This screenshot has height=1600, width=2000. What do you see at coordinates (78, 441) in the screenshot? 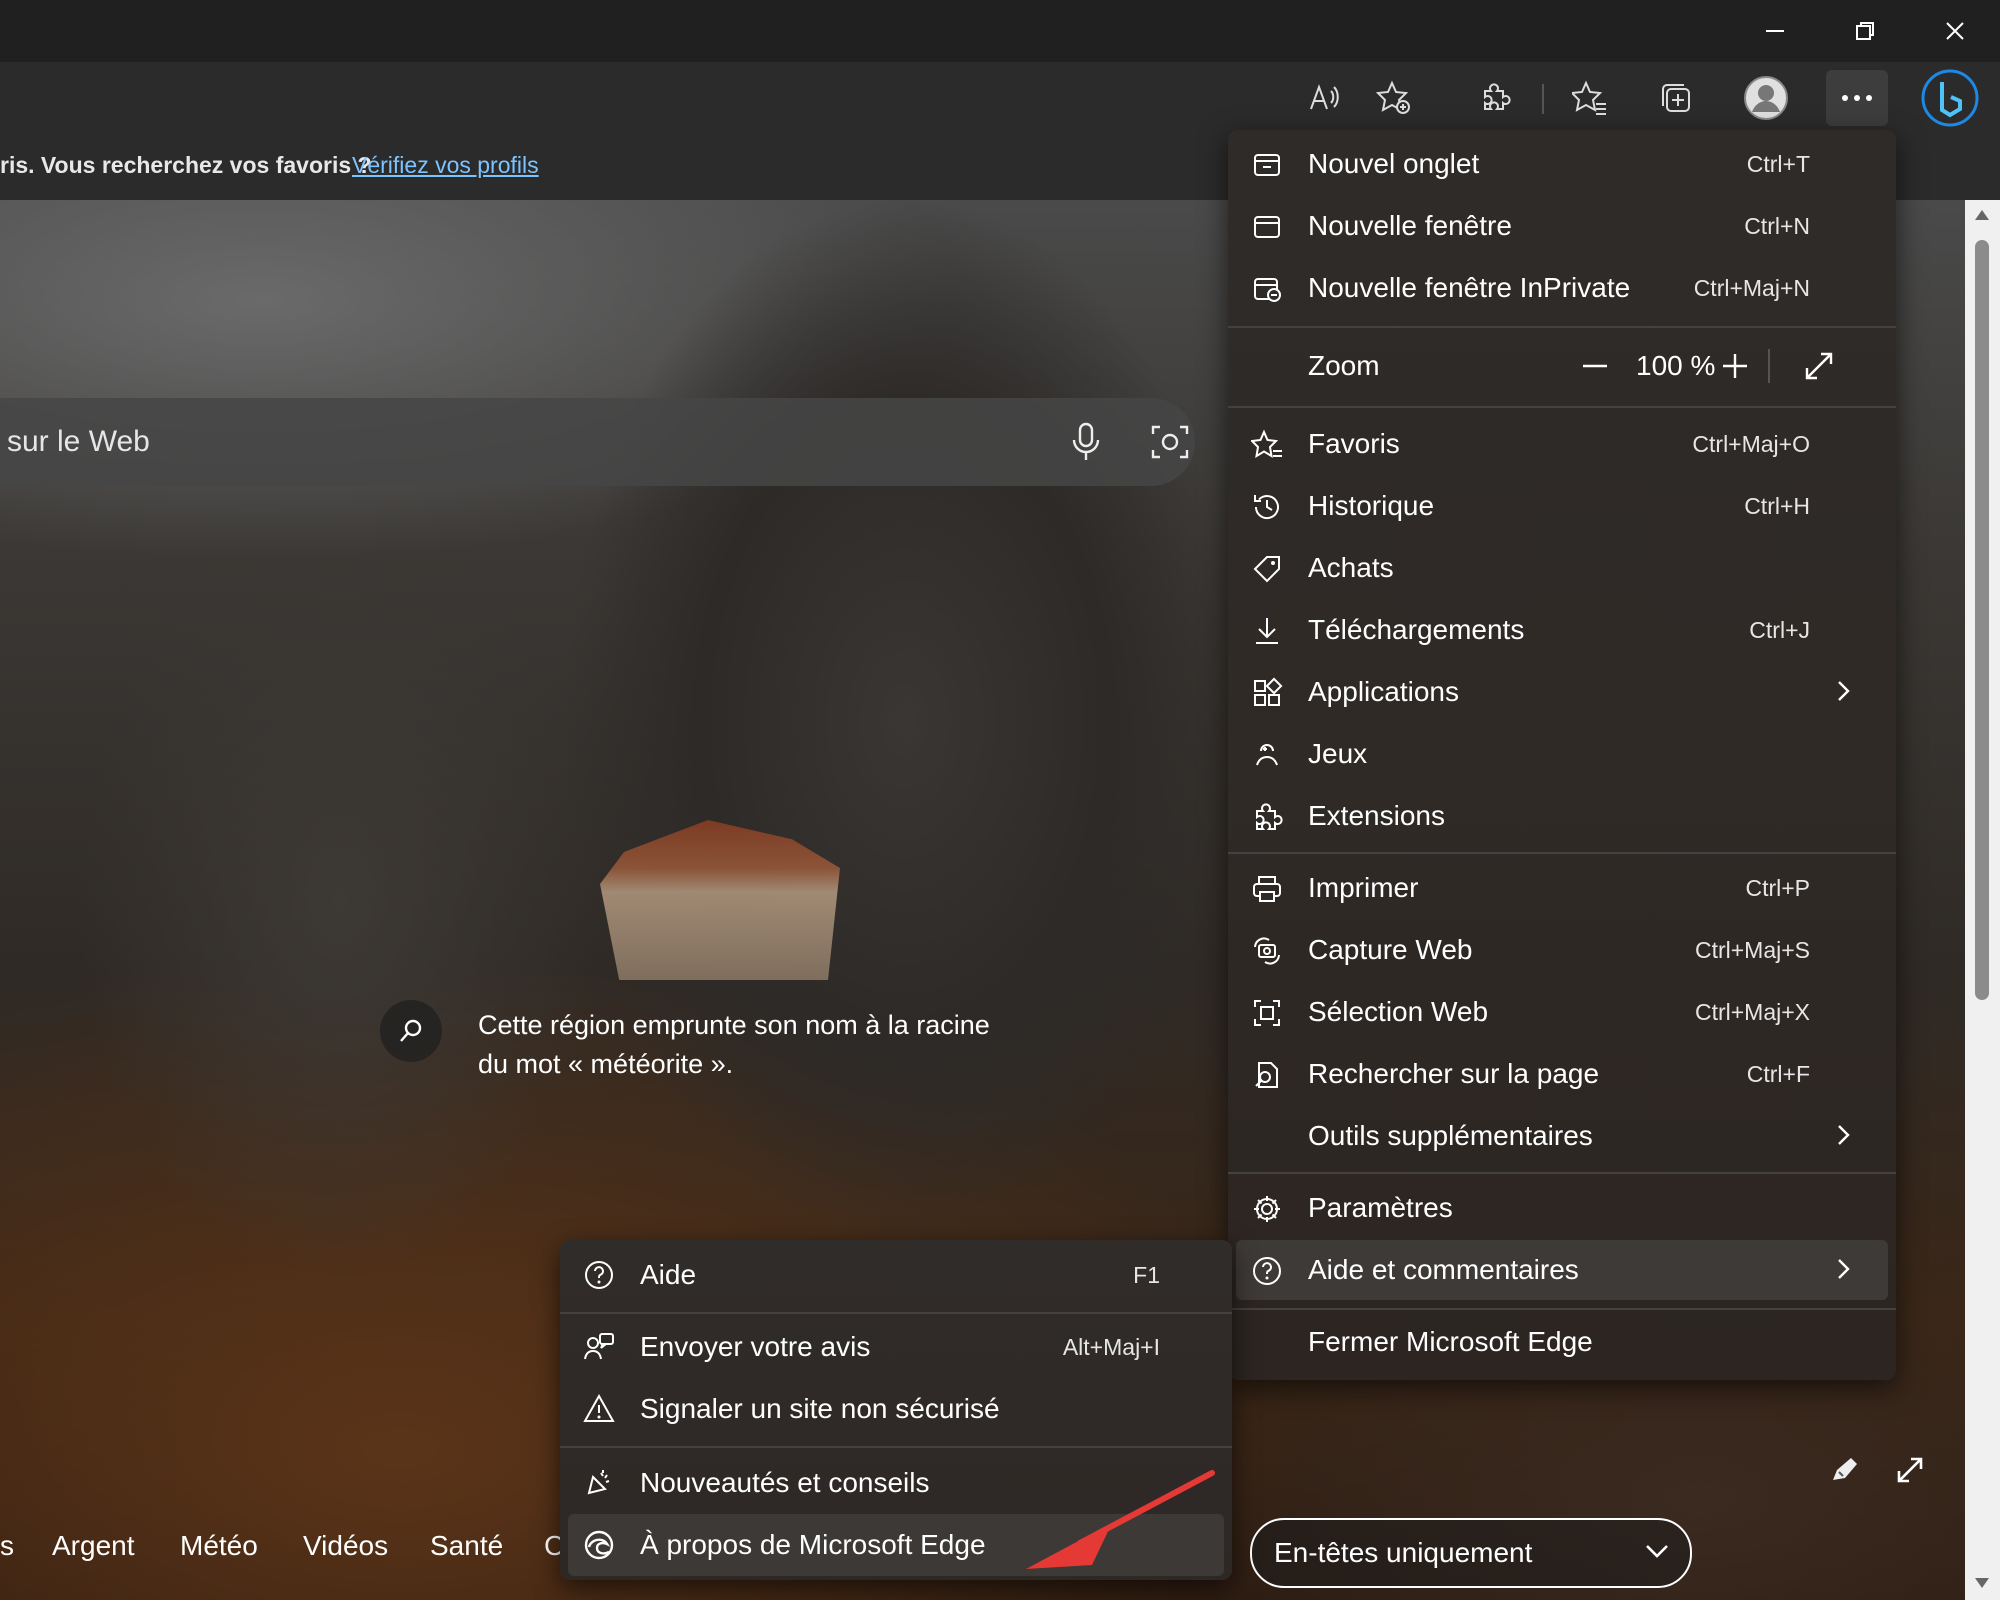
I see `search-placeholder: sur le Web` at bounding box center [78, 441].